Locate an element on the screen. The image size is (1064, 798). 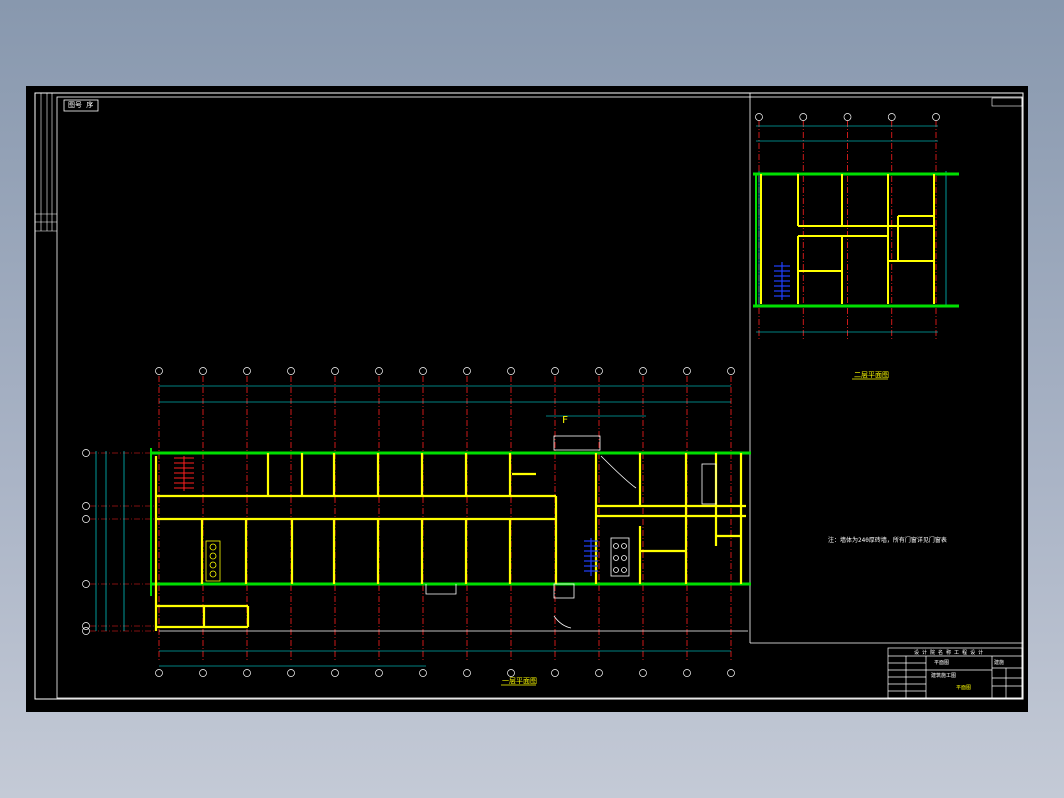
upper-dimension-lines is located at coordinates (851, 229).